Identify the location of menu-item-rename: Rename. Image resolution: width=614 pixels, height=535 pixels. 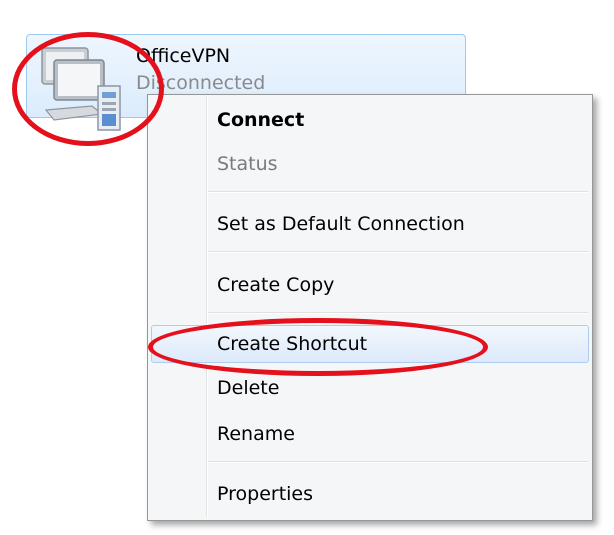
(370, 434).